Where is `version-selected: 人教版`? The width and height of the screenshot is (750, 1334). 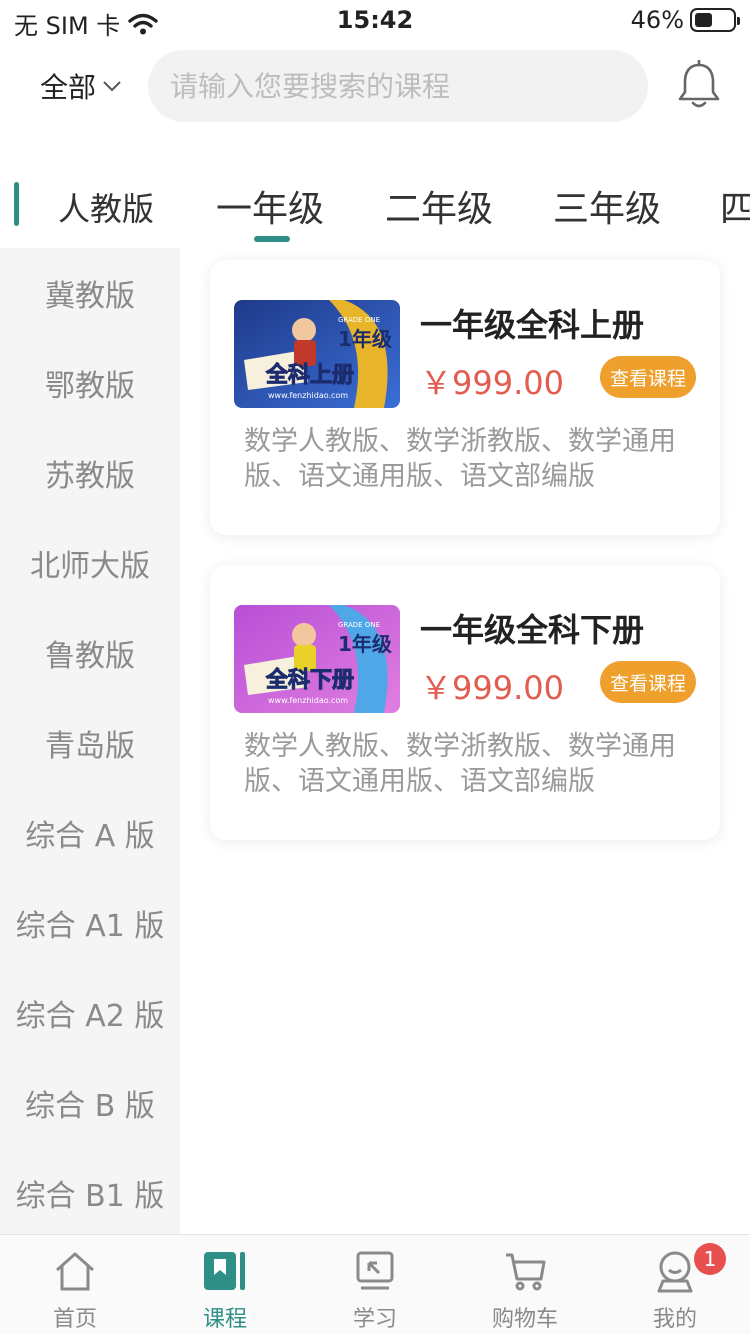
version-selected: 人教版 is located at coordinates (106, 207).